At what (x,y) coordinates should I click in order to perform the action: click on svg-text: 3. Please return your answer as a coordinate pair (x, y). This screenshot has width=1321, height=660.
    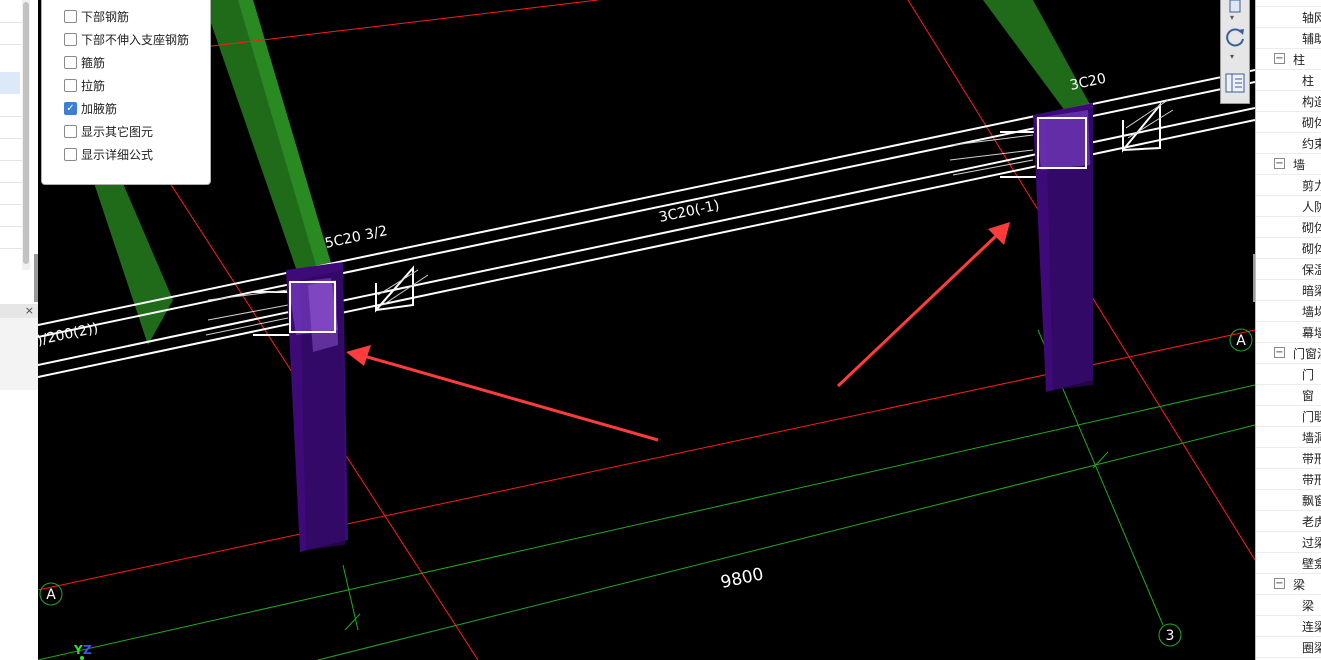
    Looking at the image, I should click on (1170, 636).